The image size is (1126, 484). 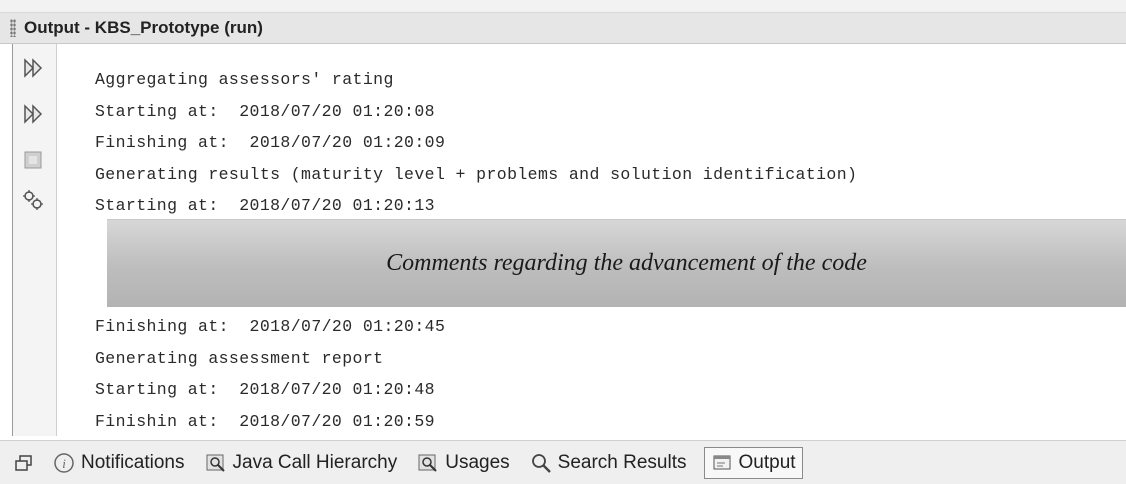 I want to click on usages-icon, so click(x=428, y=463).